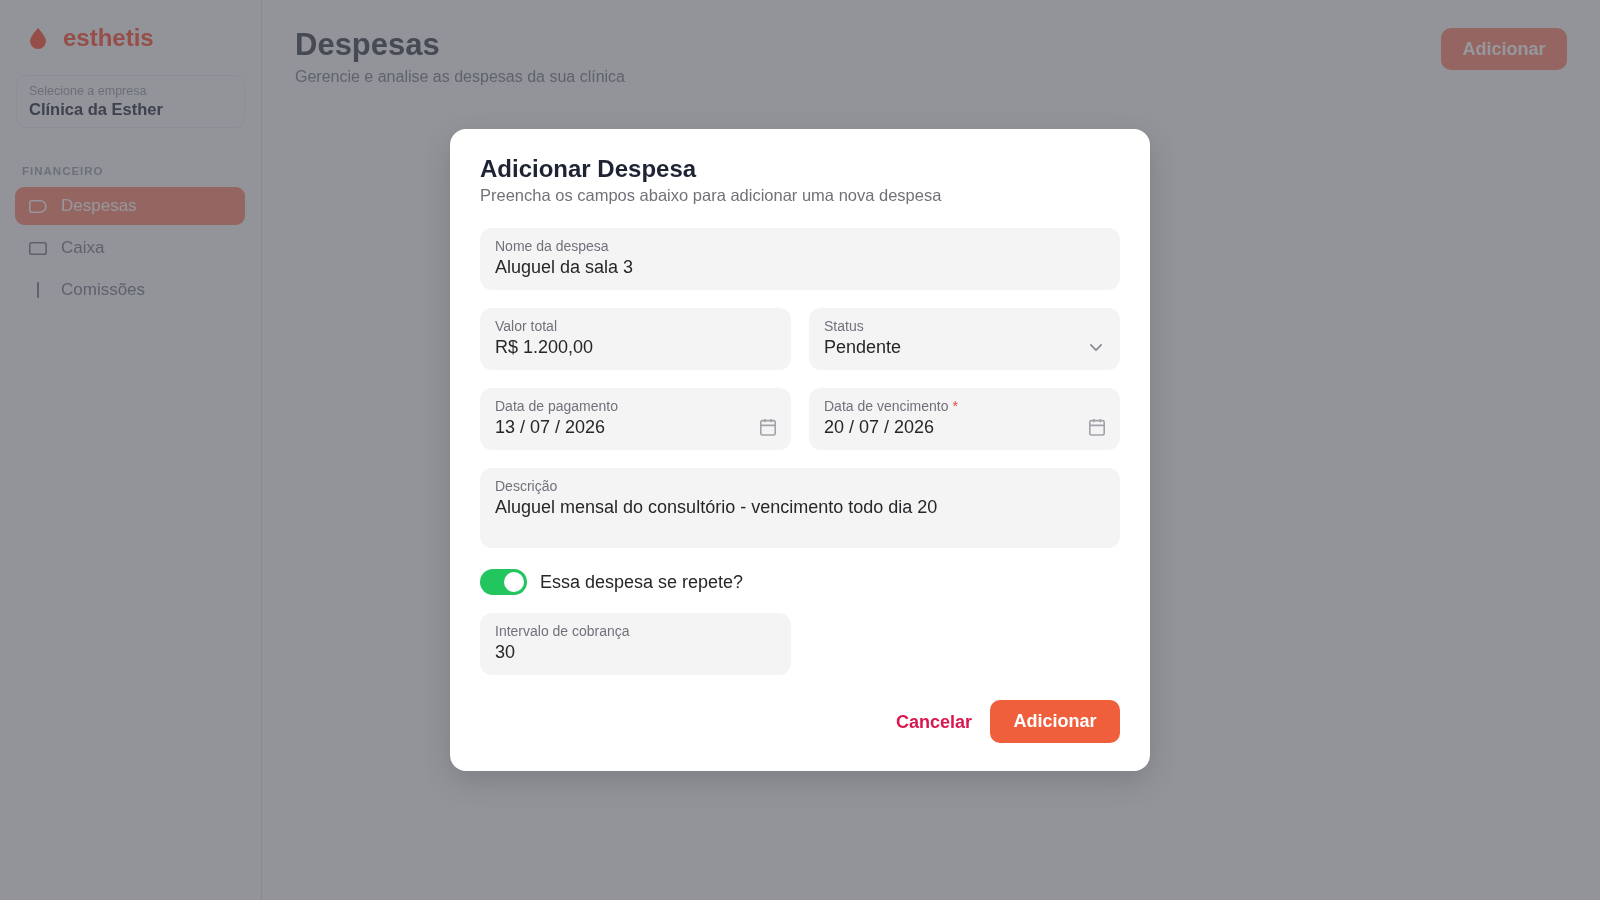  Describe the element at coordinates (552, 246) in the screenshot. I see `field-label: Nome da despesa` at that location.